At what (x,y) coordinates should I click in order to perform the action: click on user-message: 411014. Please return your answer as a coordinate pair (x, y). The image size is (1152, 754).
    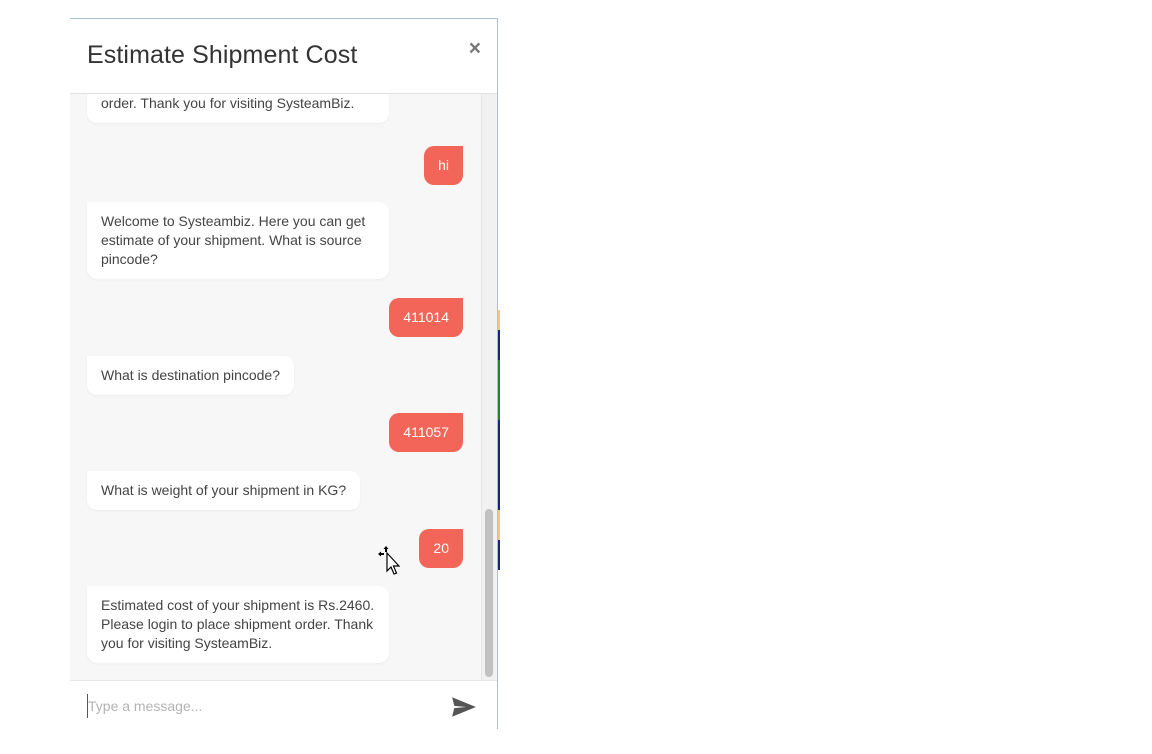
    Looking at the image, I should click on (426, 317).